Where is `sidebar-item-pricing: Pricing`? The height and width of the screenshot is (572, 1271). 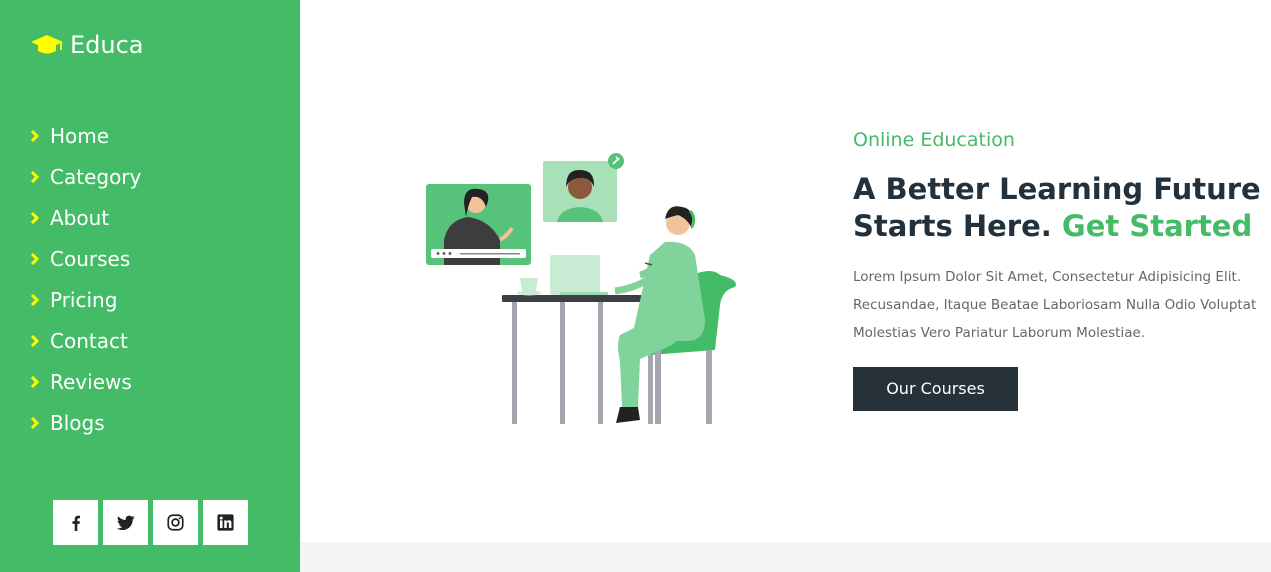 sidebar-item-pricing: Pricing is located at coordinates (85, 299).